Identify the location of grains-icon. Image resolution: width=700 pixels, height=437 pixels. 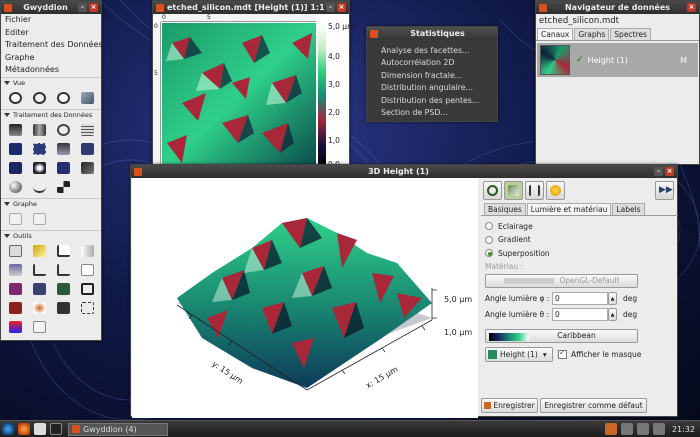
(39, 168).